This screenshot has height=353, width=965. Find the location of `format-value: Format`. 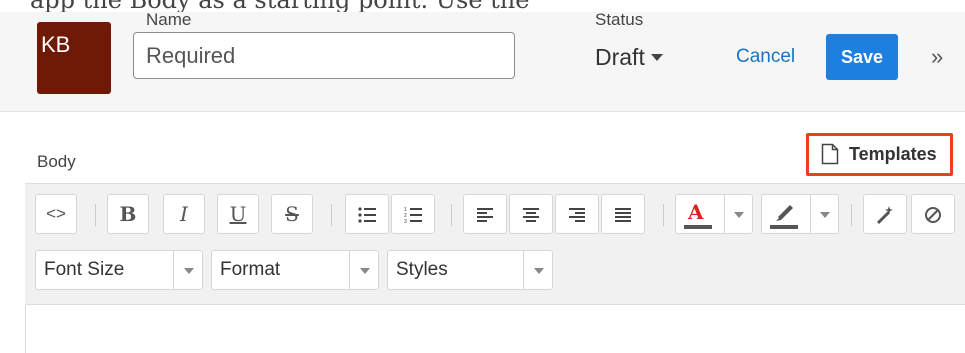

format-value: Format is located at coordinates (250, 269).